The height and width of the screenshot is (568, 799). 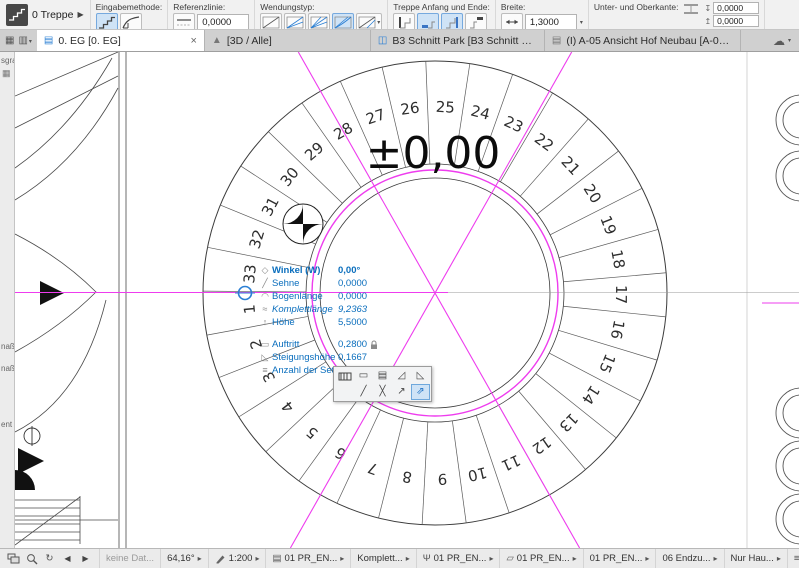 What do you see at coordinates (344, 376) in the screenshot?
I see `gravity-icon` at bounding box center [344, 376].